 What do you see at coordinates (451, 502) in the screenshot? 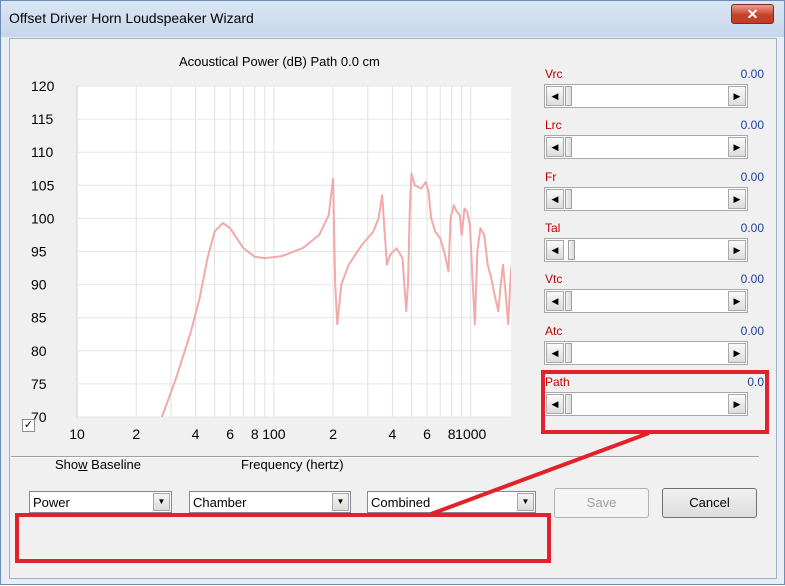
I see `combination-dropdown: Combined ▼` at bounding box center [451, 502].